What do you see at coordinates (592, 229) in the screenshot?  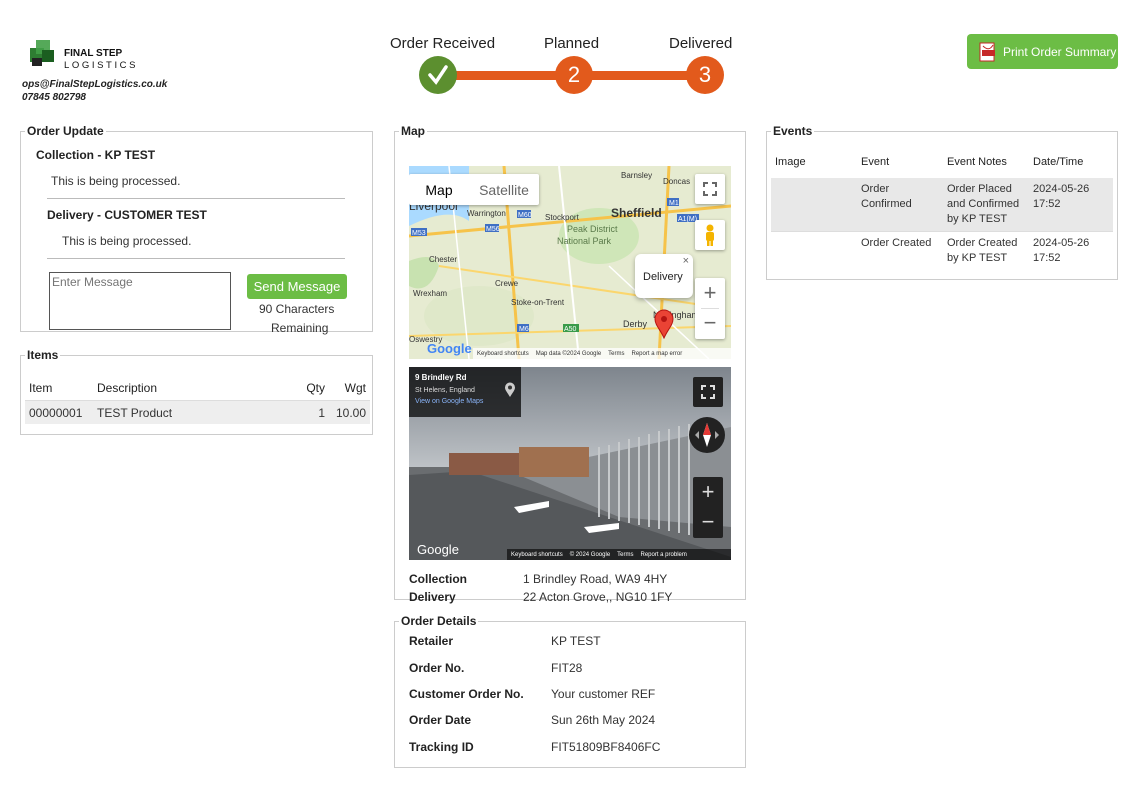 I see `map-place-label: Peak District` at bounding box center [592, 229].